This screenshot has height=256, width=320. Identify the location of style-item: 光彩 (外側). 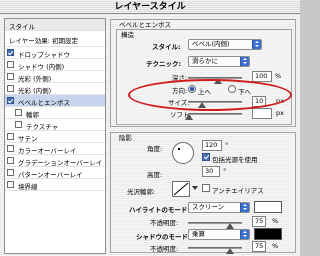
(55, 77).